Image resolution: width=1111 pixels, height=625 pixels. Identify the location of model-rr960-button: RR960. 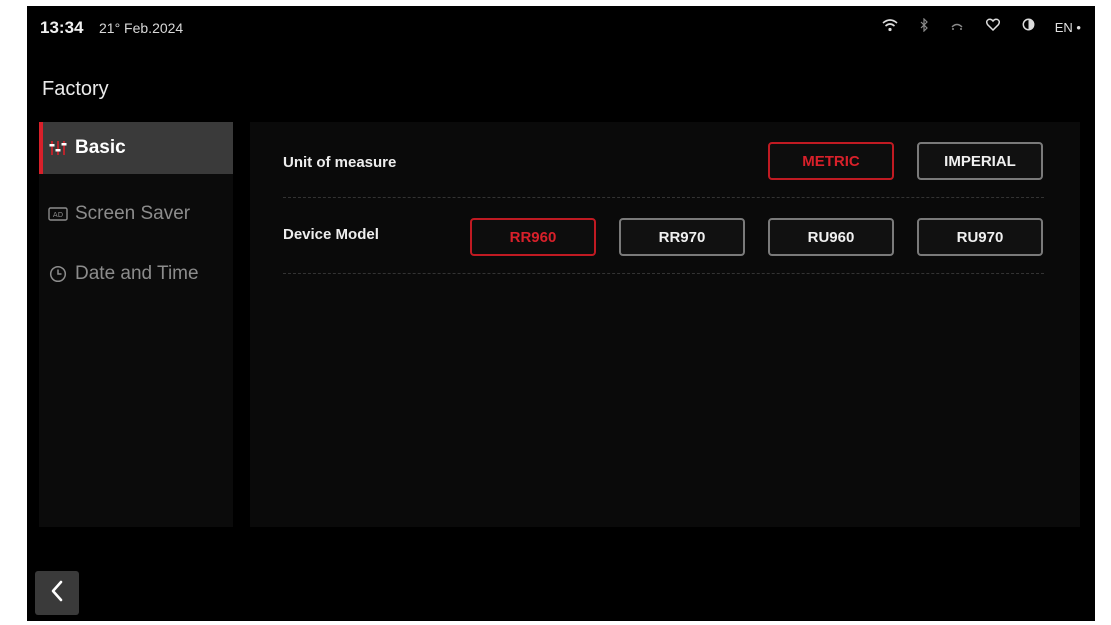
(533, 237).